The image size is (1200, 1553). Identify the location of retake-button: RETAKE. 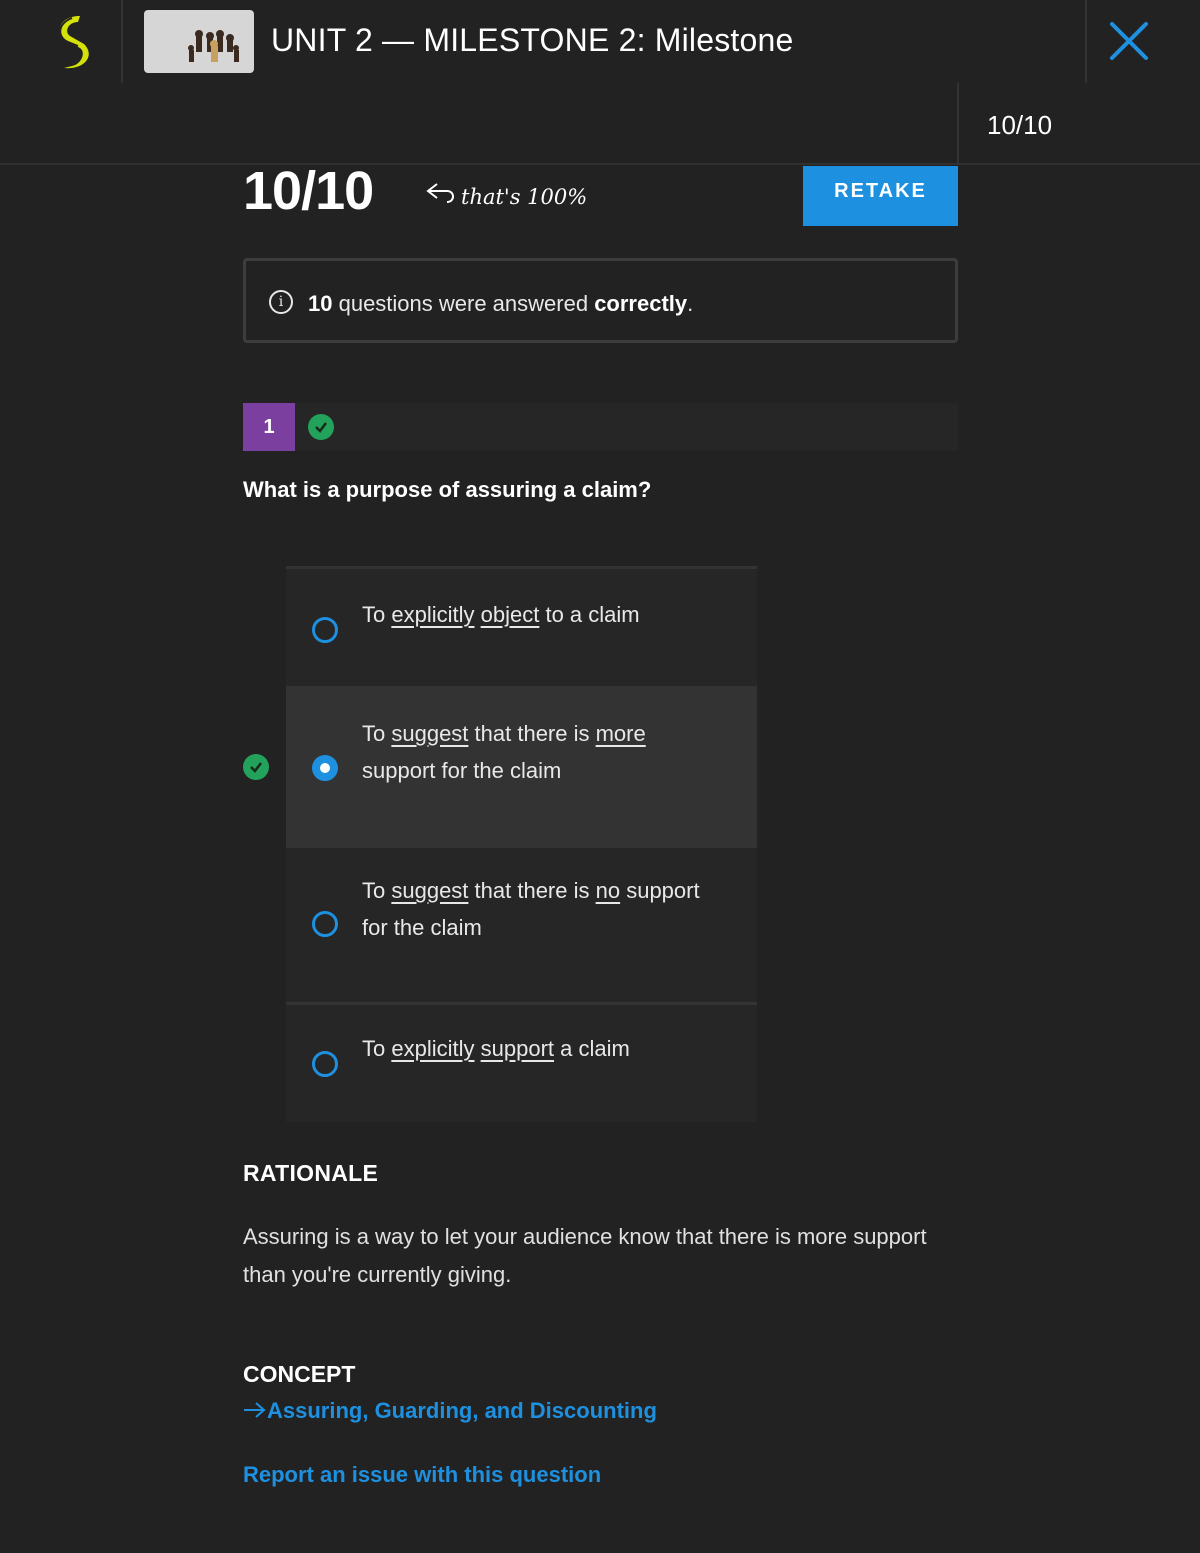
(880, 196).